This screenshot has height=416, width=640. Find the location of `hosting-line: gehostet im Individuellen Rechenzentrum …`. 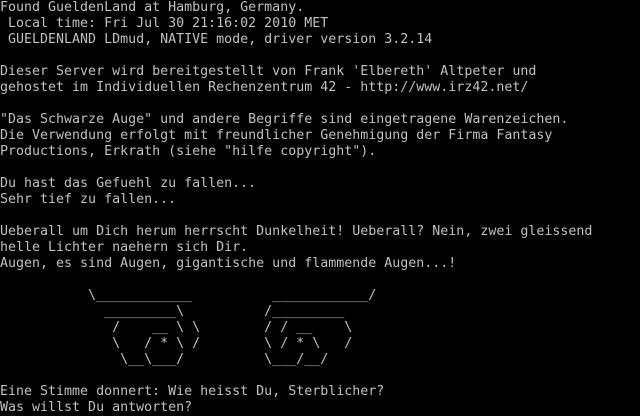

hosting-line: gehostet im Individuellen Rechenzentrum … is located at coordinates (264, 87).